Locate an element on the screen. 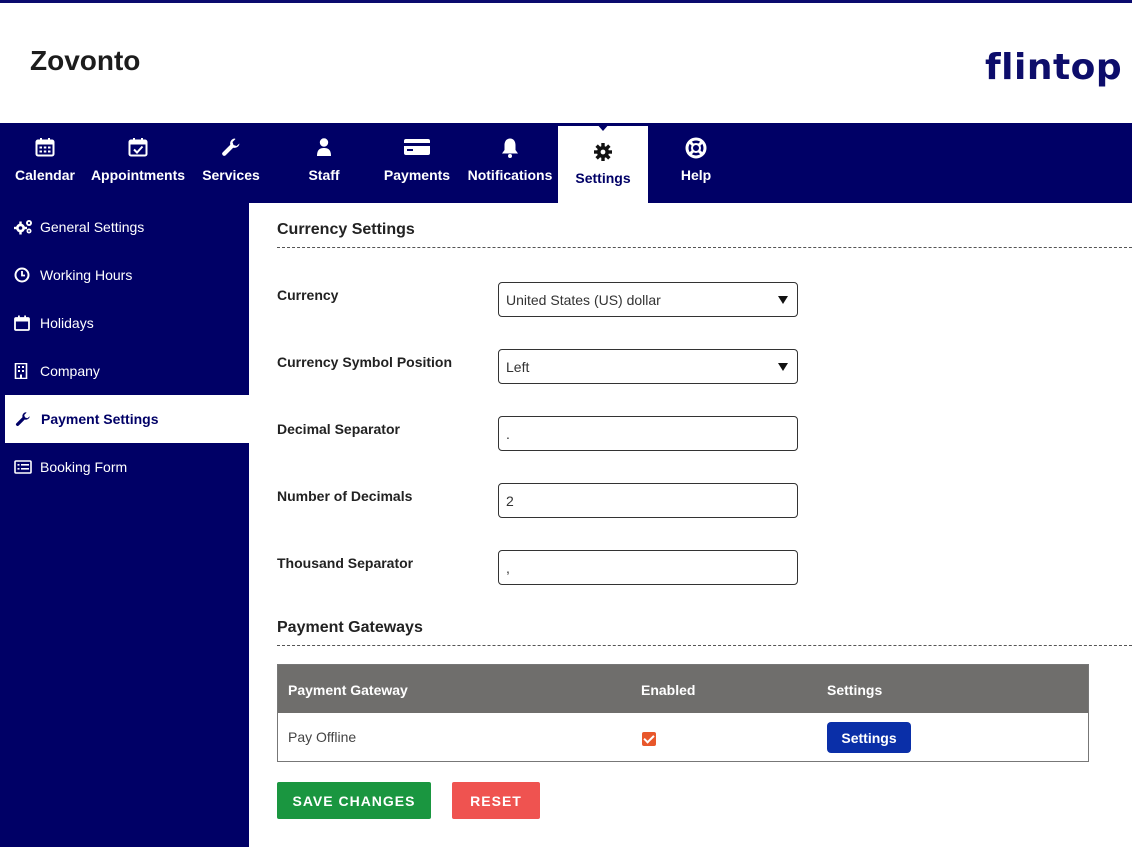  currency-symbol-position-value: Left is located at coordinates (518, 366).